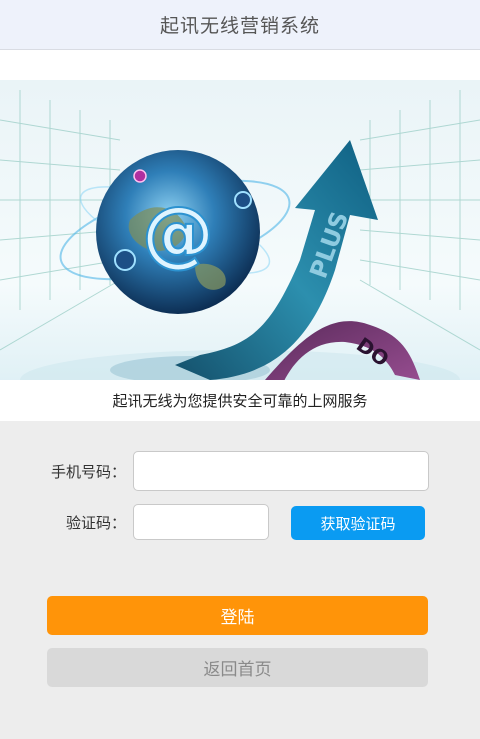  What do you see at coordinates (88, 472) in the screenshot?
I see `phone-label: 手机号码：` at bounding box center [88, 472].